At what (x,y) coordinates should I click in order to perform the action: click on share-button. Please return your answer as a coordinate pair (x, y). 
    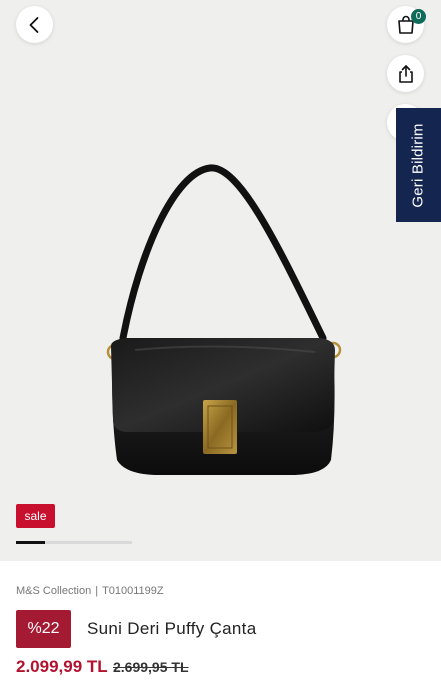
    Looking at the image, I should click on (405, 73).